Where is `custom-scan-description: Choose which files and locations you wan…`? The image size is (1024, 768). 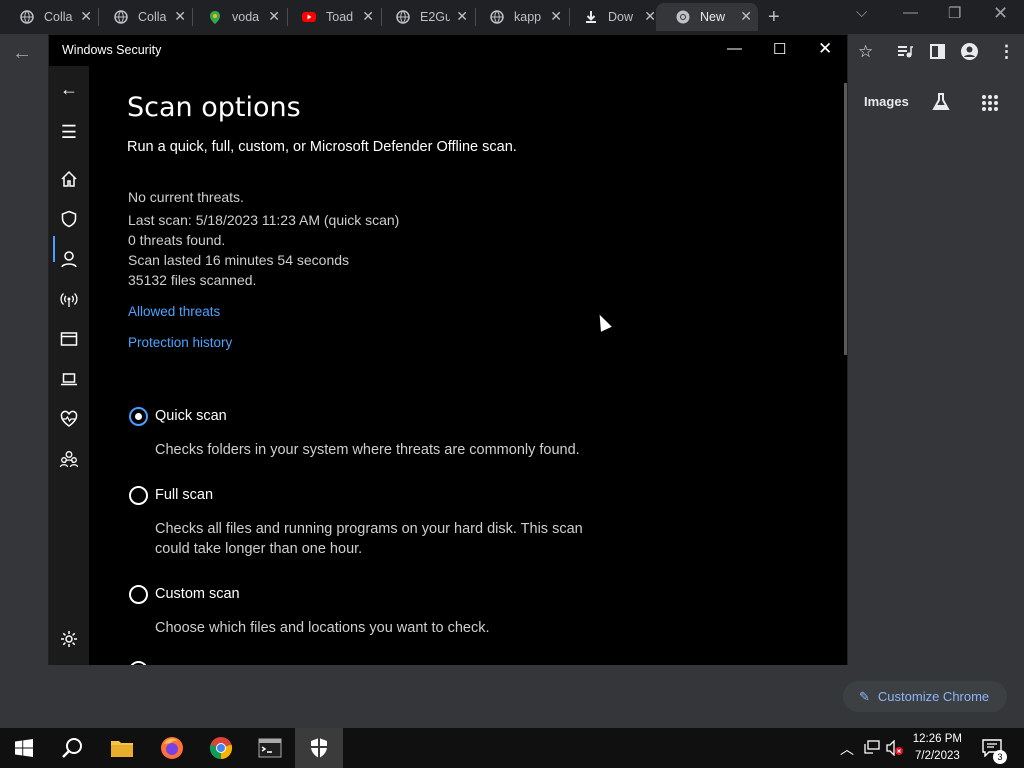 custom-scan-description: Choose which files and locations you wan… is located at coordinates (322, 628).